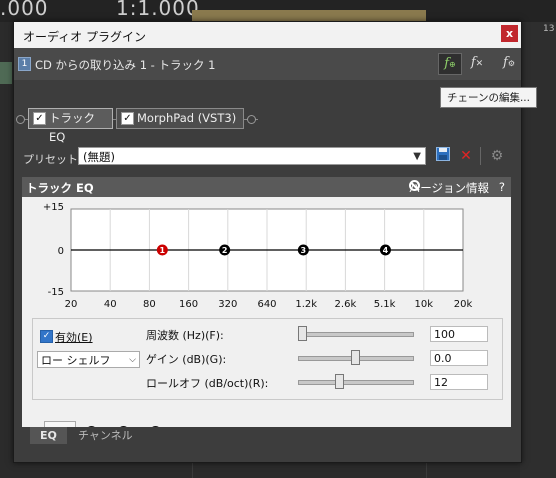 This screenshot has width=556, height=478. Describe the element at coordinates (125, 65) in the screenshot. I see `track-name: CD からの取り込み 1 - トラック 1` at that location.